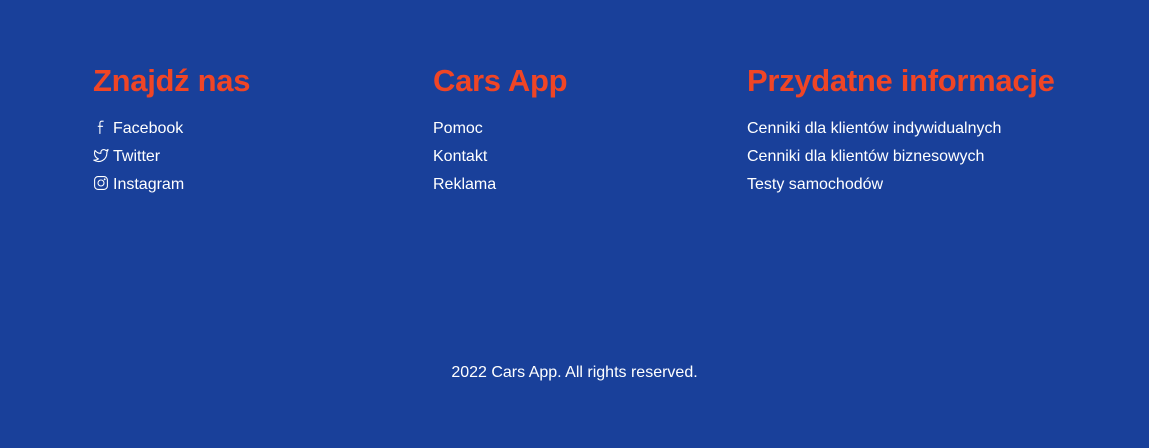 Image resolution: width=1149 pixels, height=448 pixels. I want to click on find-us-section: Znajdź nas Facebook Twitter Instagram, so click(172, 133).